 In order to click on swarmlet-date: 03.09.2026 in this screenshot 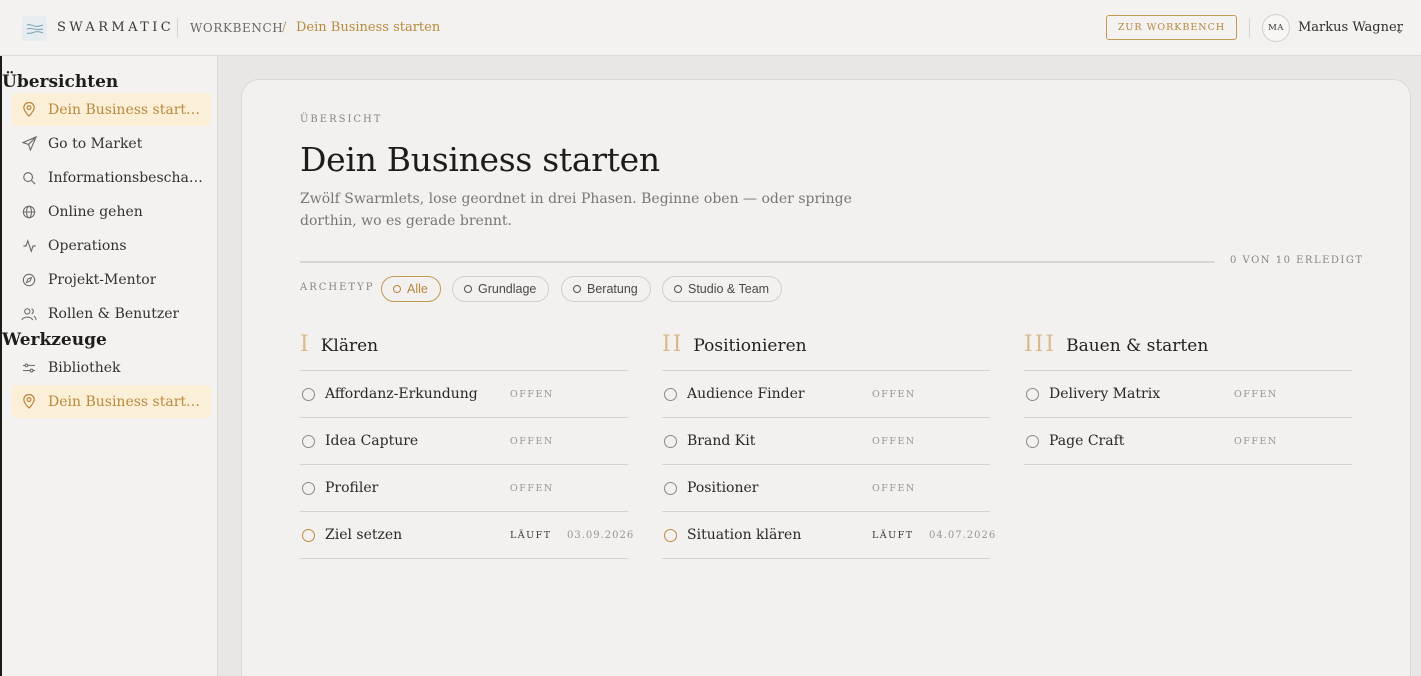, I will do `click(601, 535)`.